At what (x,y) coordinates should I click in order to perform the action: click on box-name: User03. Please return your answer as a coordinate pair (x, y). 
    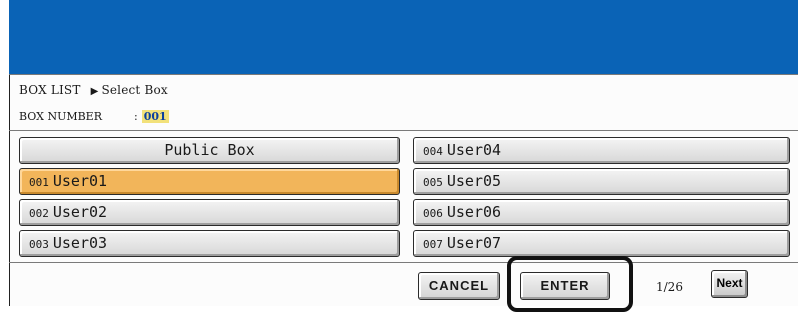
    Looking at the image, I should click on (80, 243).